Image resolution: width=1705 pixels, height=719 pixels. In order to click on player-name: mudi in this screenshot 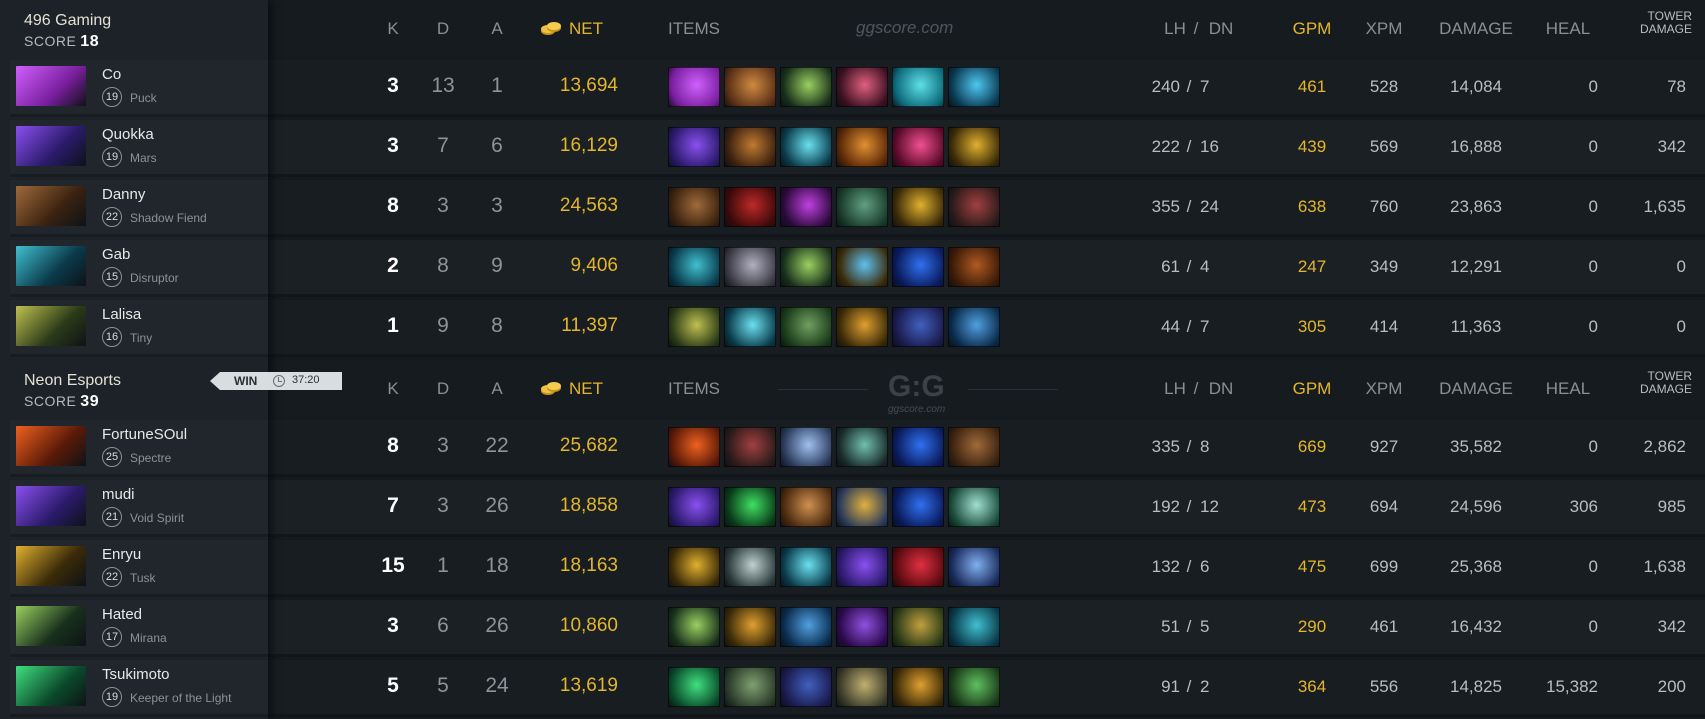, I will do `click(118, 494)`.